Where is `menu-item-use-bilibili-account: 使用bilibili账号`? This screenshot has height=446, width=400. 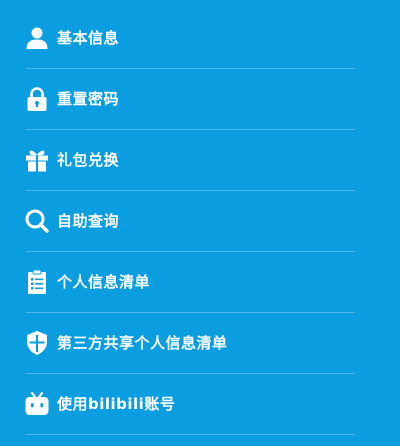
menu-item-use-bilibili-account: 使用bilibili账号 is located at coordinates (200, 403).